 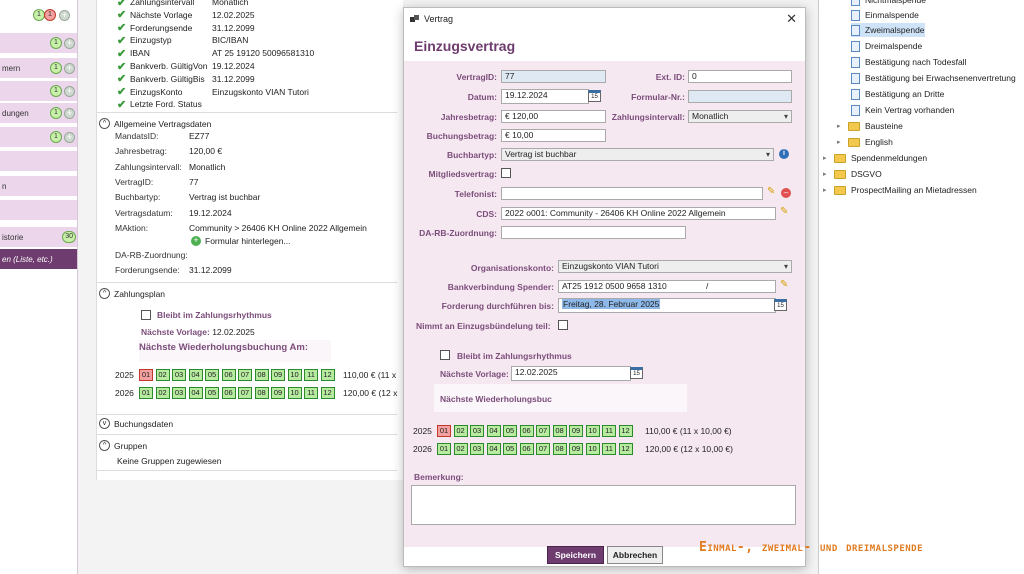 What do you see at coordinates (571, 373) in the screenshot?
I see `next-vorlage-field: 12.02.2025` at bounding box center [571, 373].